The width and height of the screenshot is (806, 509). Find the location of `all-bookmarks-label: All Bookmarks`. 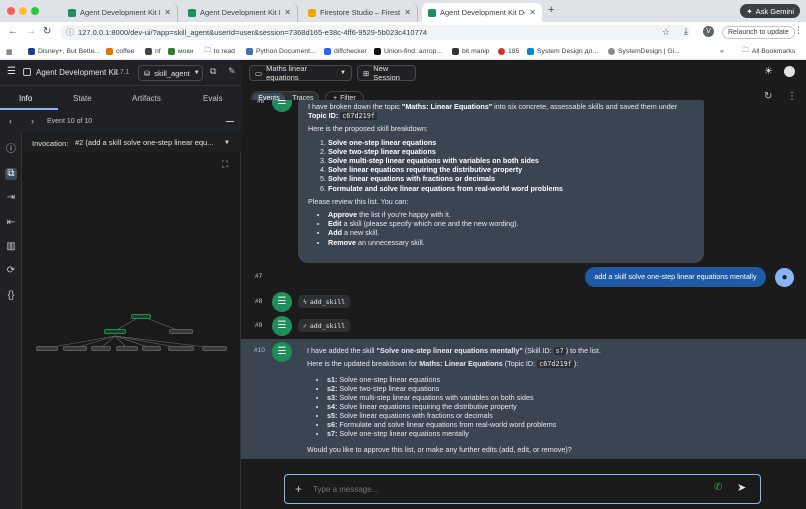

all-bookmarks-label: All Bookmarks is located at coordinates (773, 51).